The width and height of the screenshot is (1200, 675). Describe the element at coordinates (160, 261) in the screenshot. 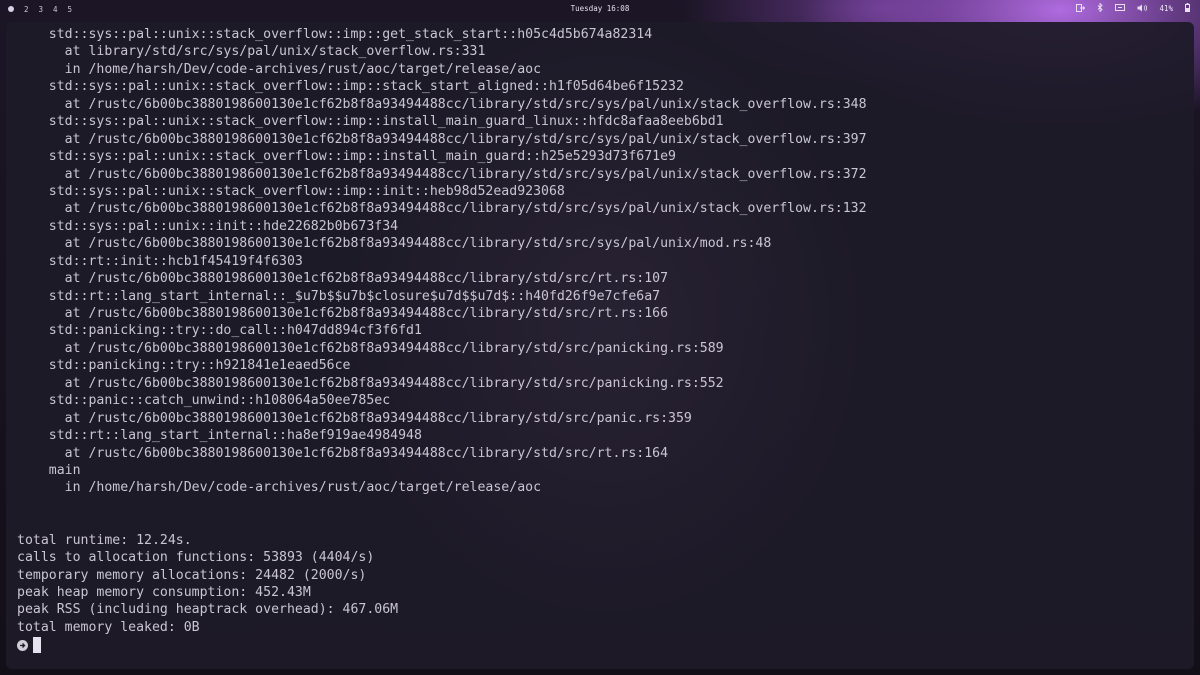

I see `terminal-line: std::rt::init::hcb1f45419f4f6303` at that location.